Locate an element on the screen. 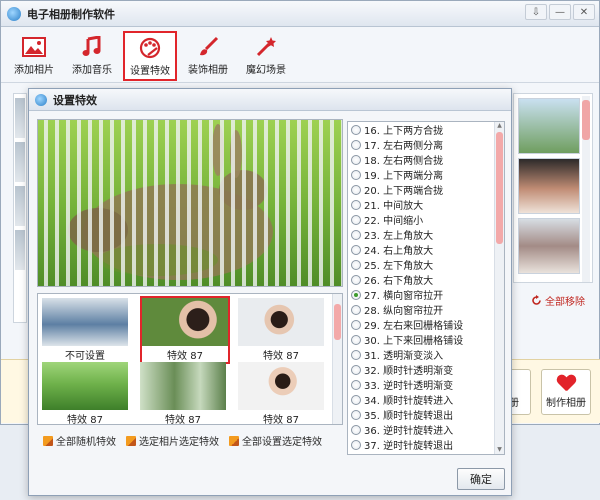 The width and height of the screenshot is (600, 500). effect-option: 37. 逆时针旋转退出 is located at coordinates (426, 444).